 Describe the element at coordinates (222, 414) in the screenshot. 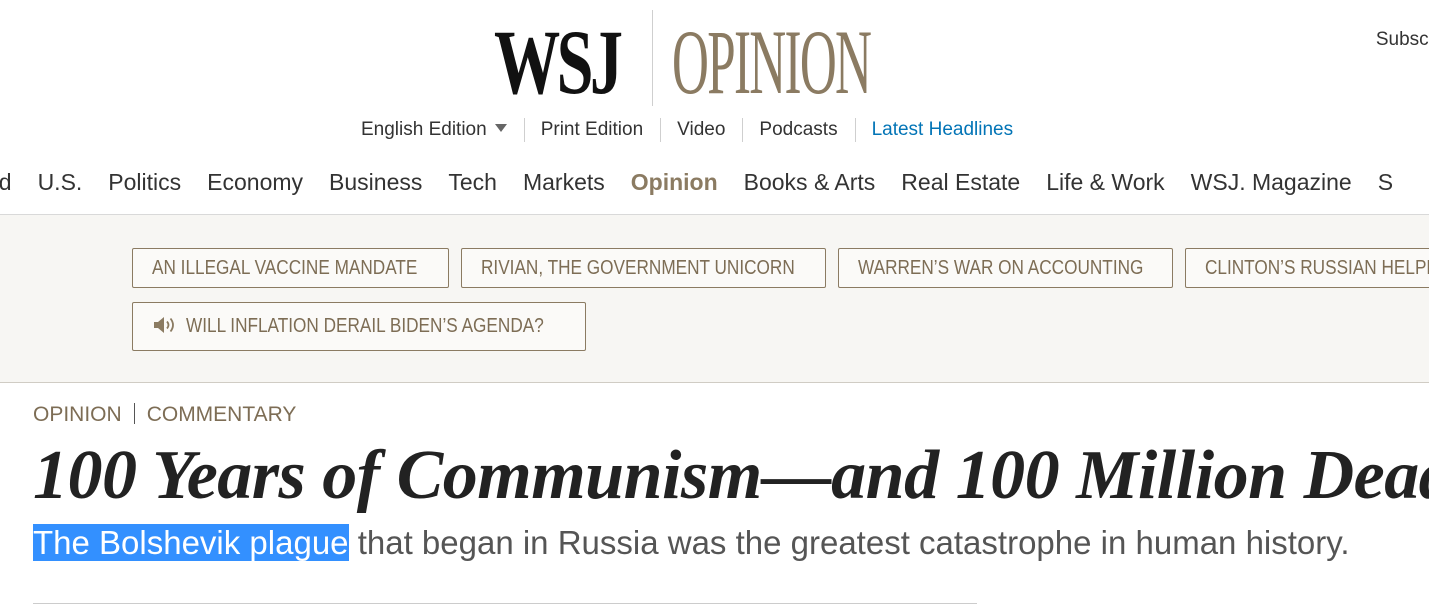

I see `flashline-category-link: COMMENTARY` at that location.